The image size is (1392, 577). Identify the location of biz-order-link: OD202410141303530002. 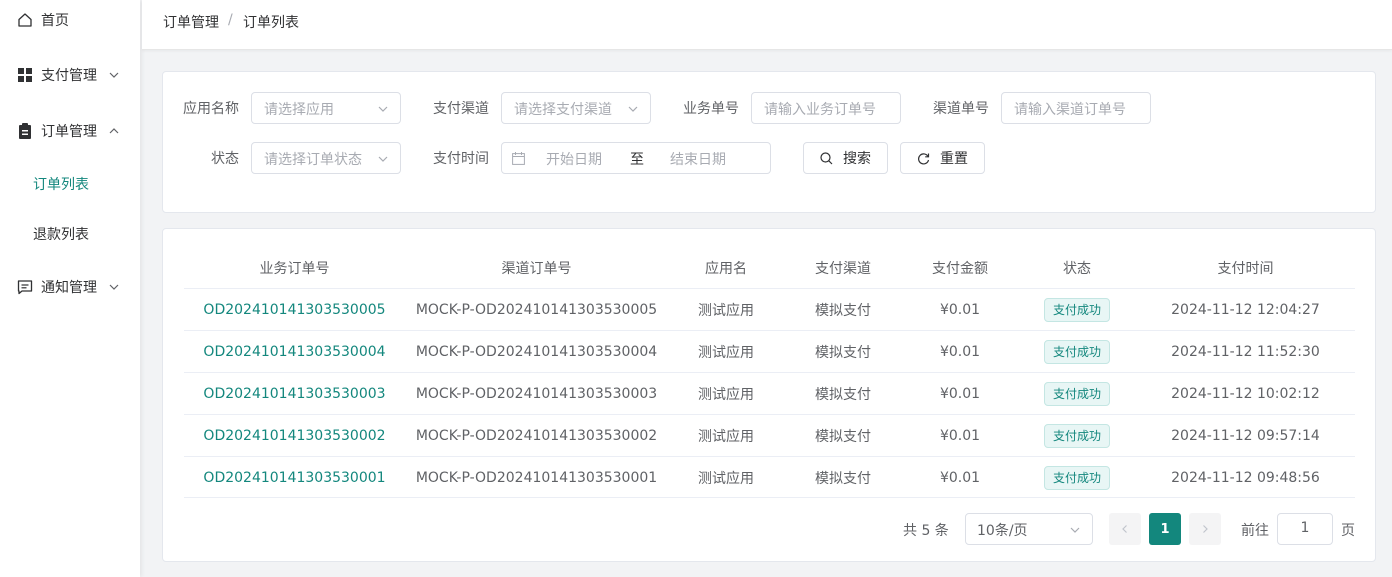
(294, 436).